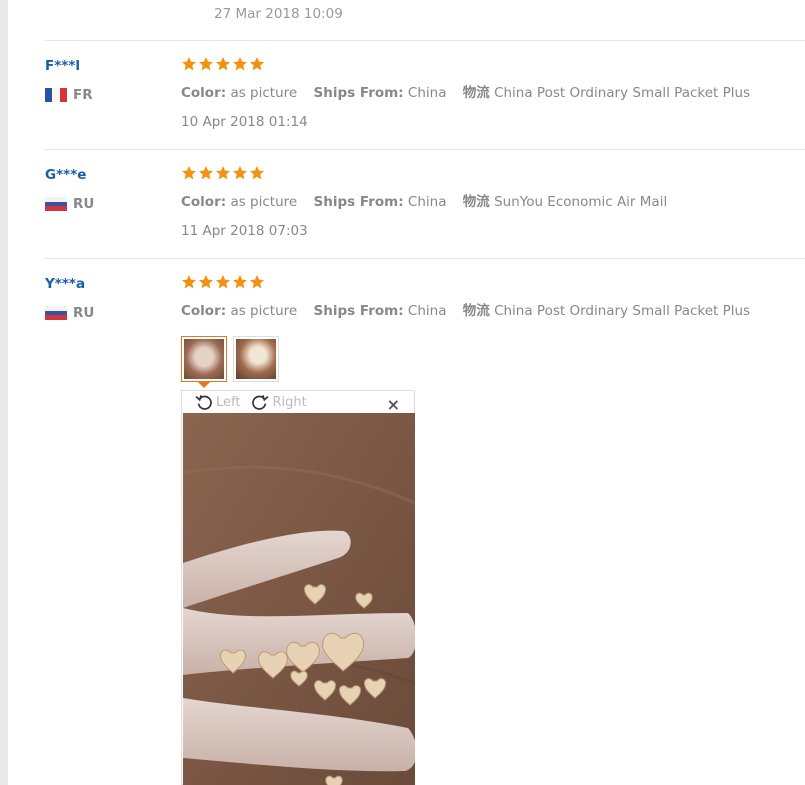  What do you see at coordinates (244, 122) in the screenshot?
I see `review-date: 10 Apr 2018 01:14` at bounding box center [244, 122].